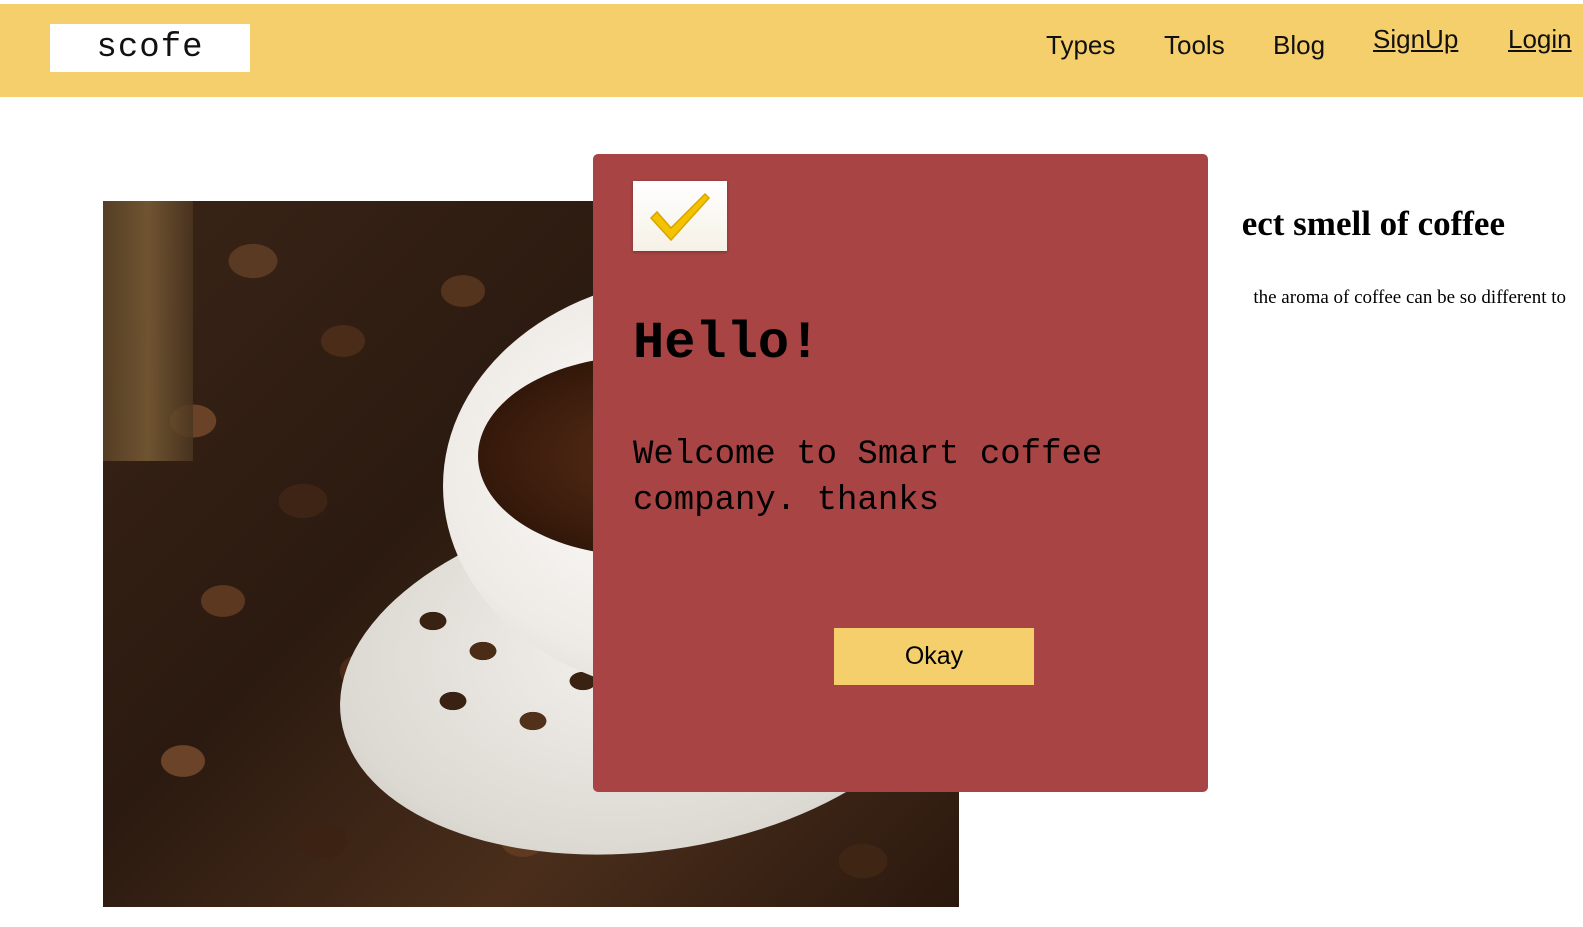  I want to click on check-icon, so click(680, 216).